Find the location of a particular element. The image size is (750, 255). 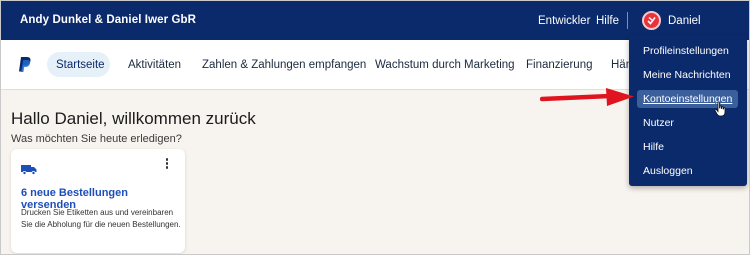

menu-item-hilfe: Hilfe is located at coordinates (653, 147).